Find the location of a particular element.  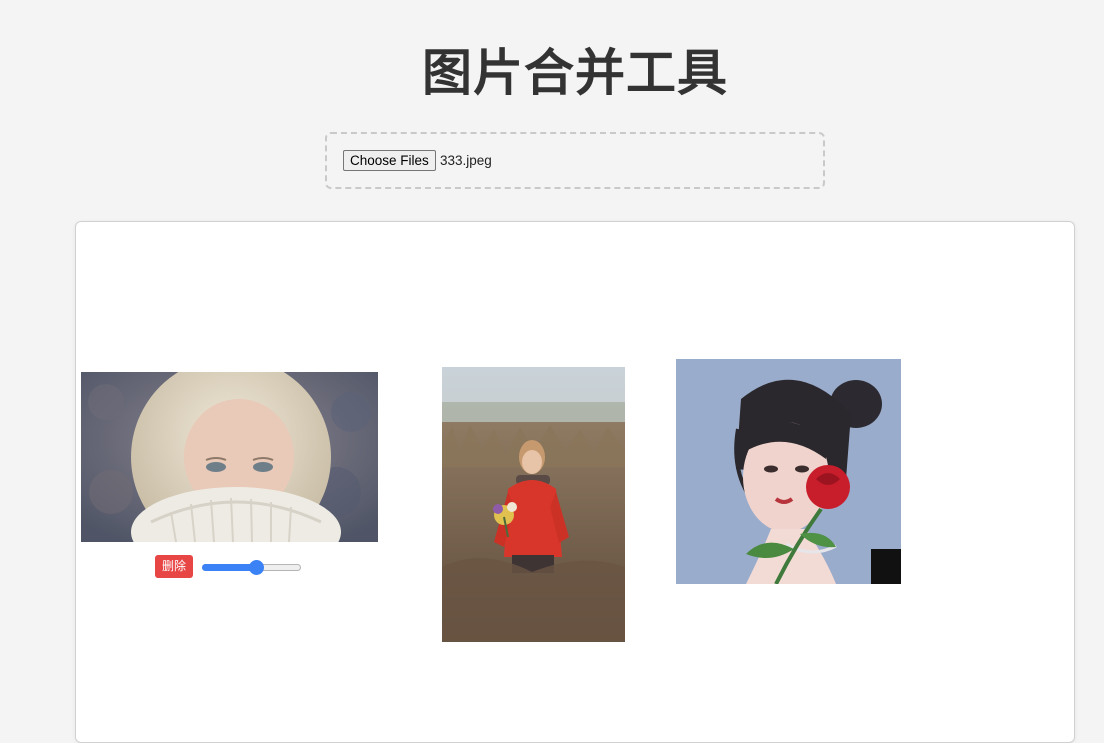

page-title: 图片合并工具 is located at coordinates (575, 73).